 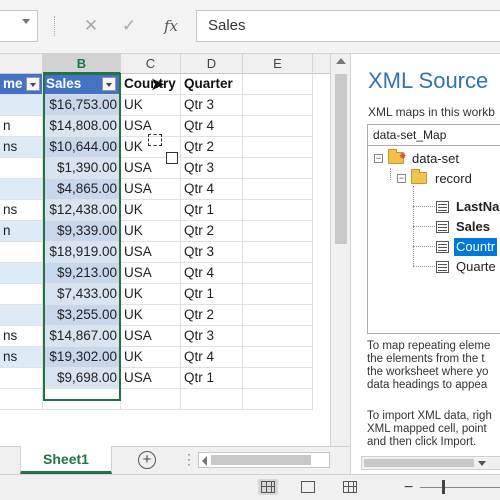 What do you see at coordinates (82, 126) in the screenshot?
I see `sales-cell: $14,808.00` at bounding box center [82, 126].